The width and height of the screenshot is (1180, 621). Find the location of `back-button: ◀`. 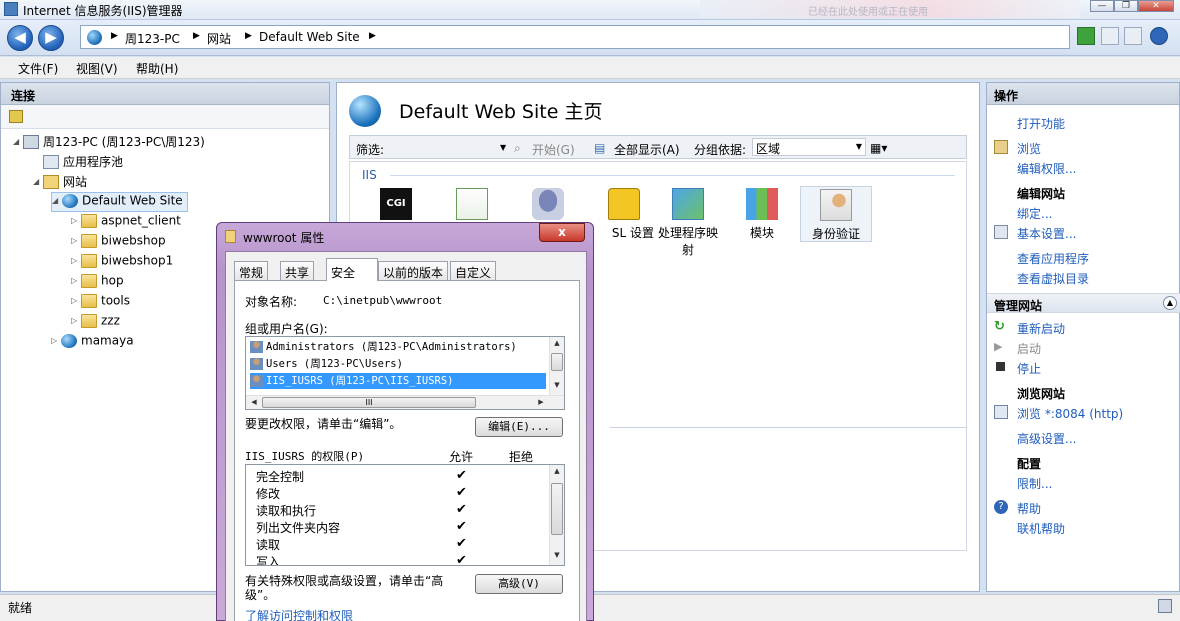

back-button: ◀ is located at coordinates (20, 38).